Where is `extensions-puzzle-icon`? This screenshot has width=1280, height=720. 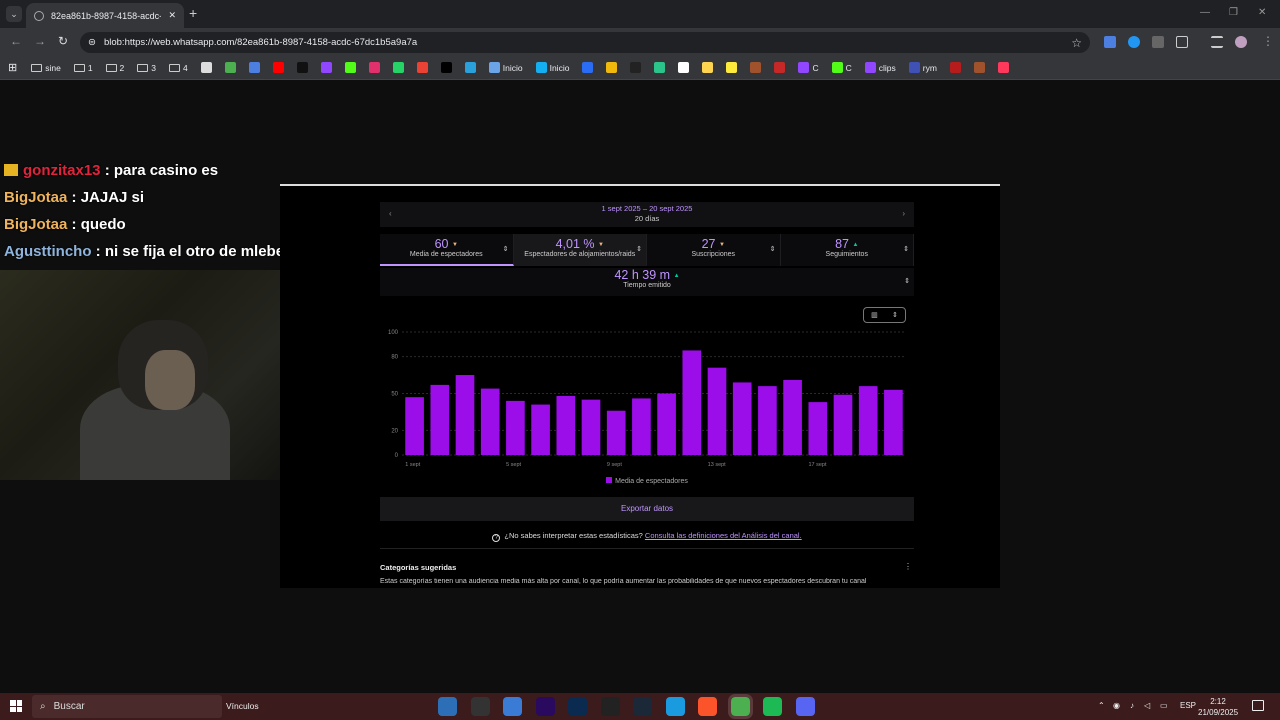
extensions-puzzle-icon is located at coordinates (1182, 42).